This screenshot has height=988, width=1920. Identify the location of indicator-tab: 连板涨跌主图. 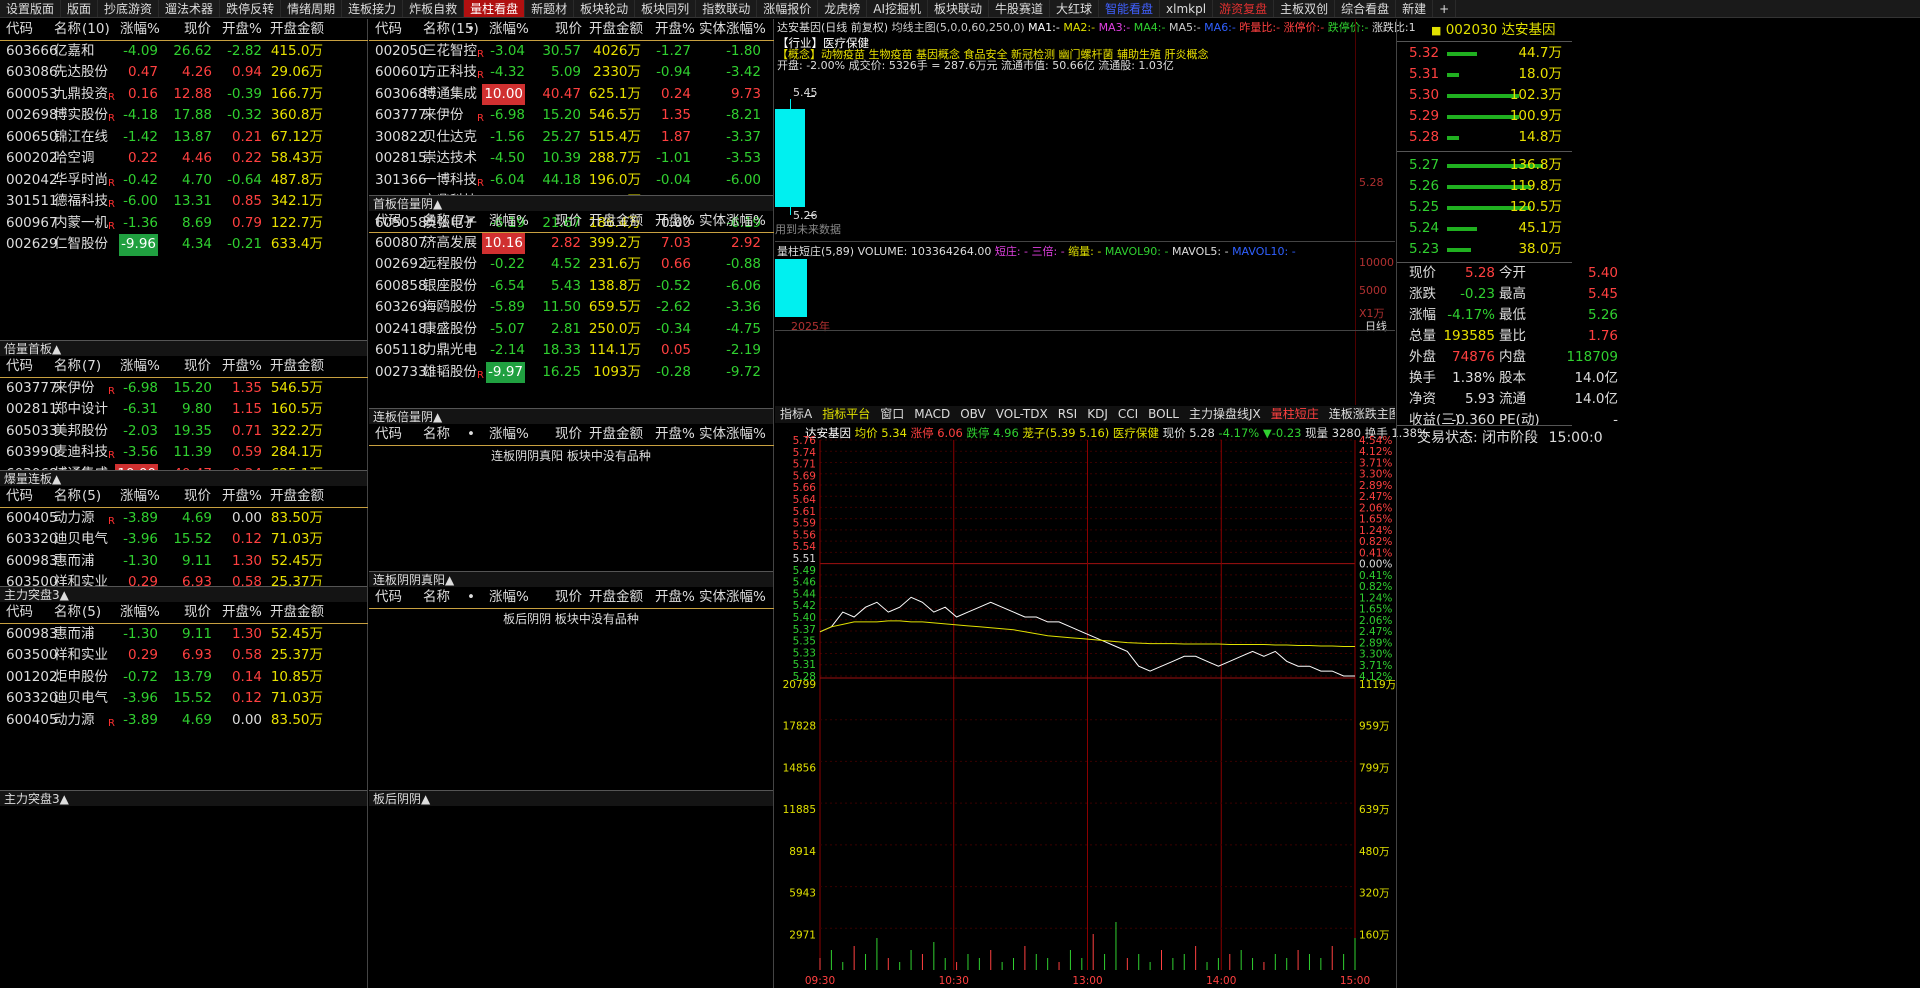
(1359, 414).